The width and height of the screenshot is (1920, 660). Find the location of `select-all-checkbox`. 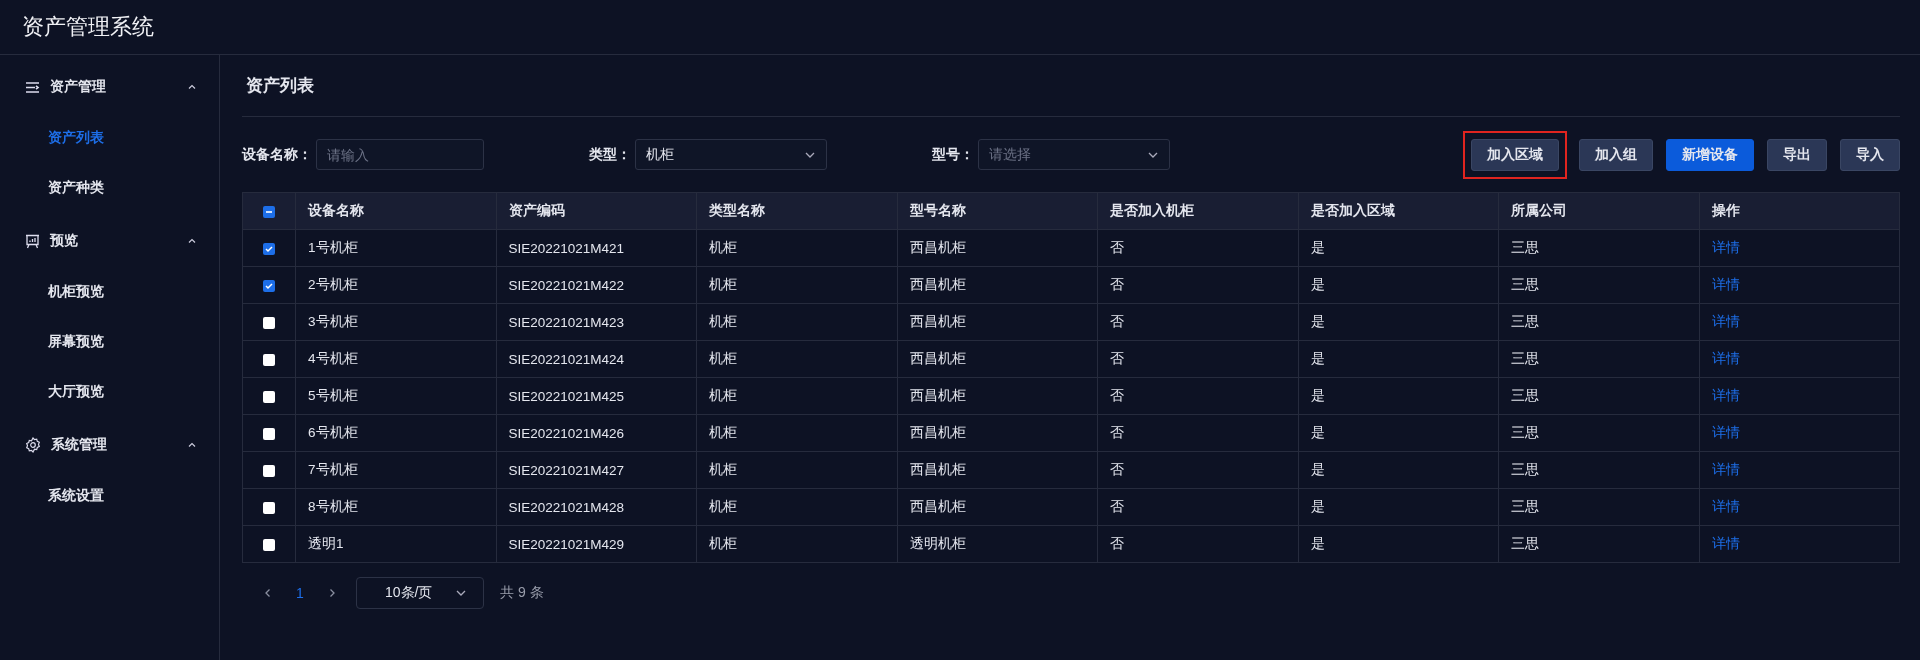

select-all-checkbox is located at coordinates (269, 211).